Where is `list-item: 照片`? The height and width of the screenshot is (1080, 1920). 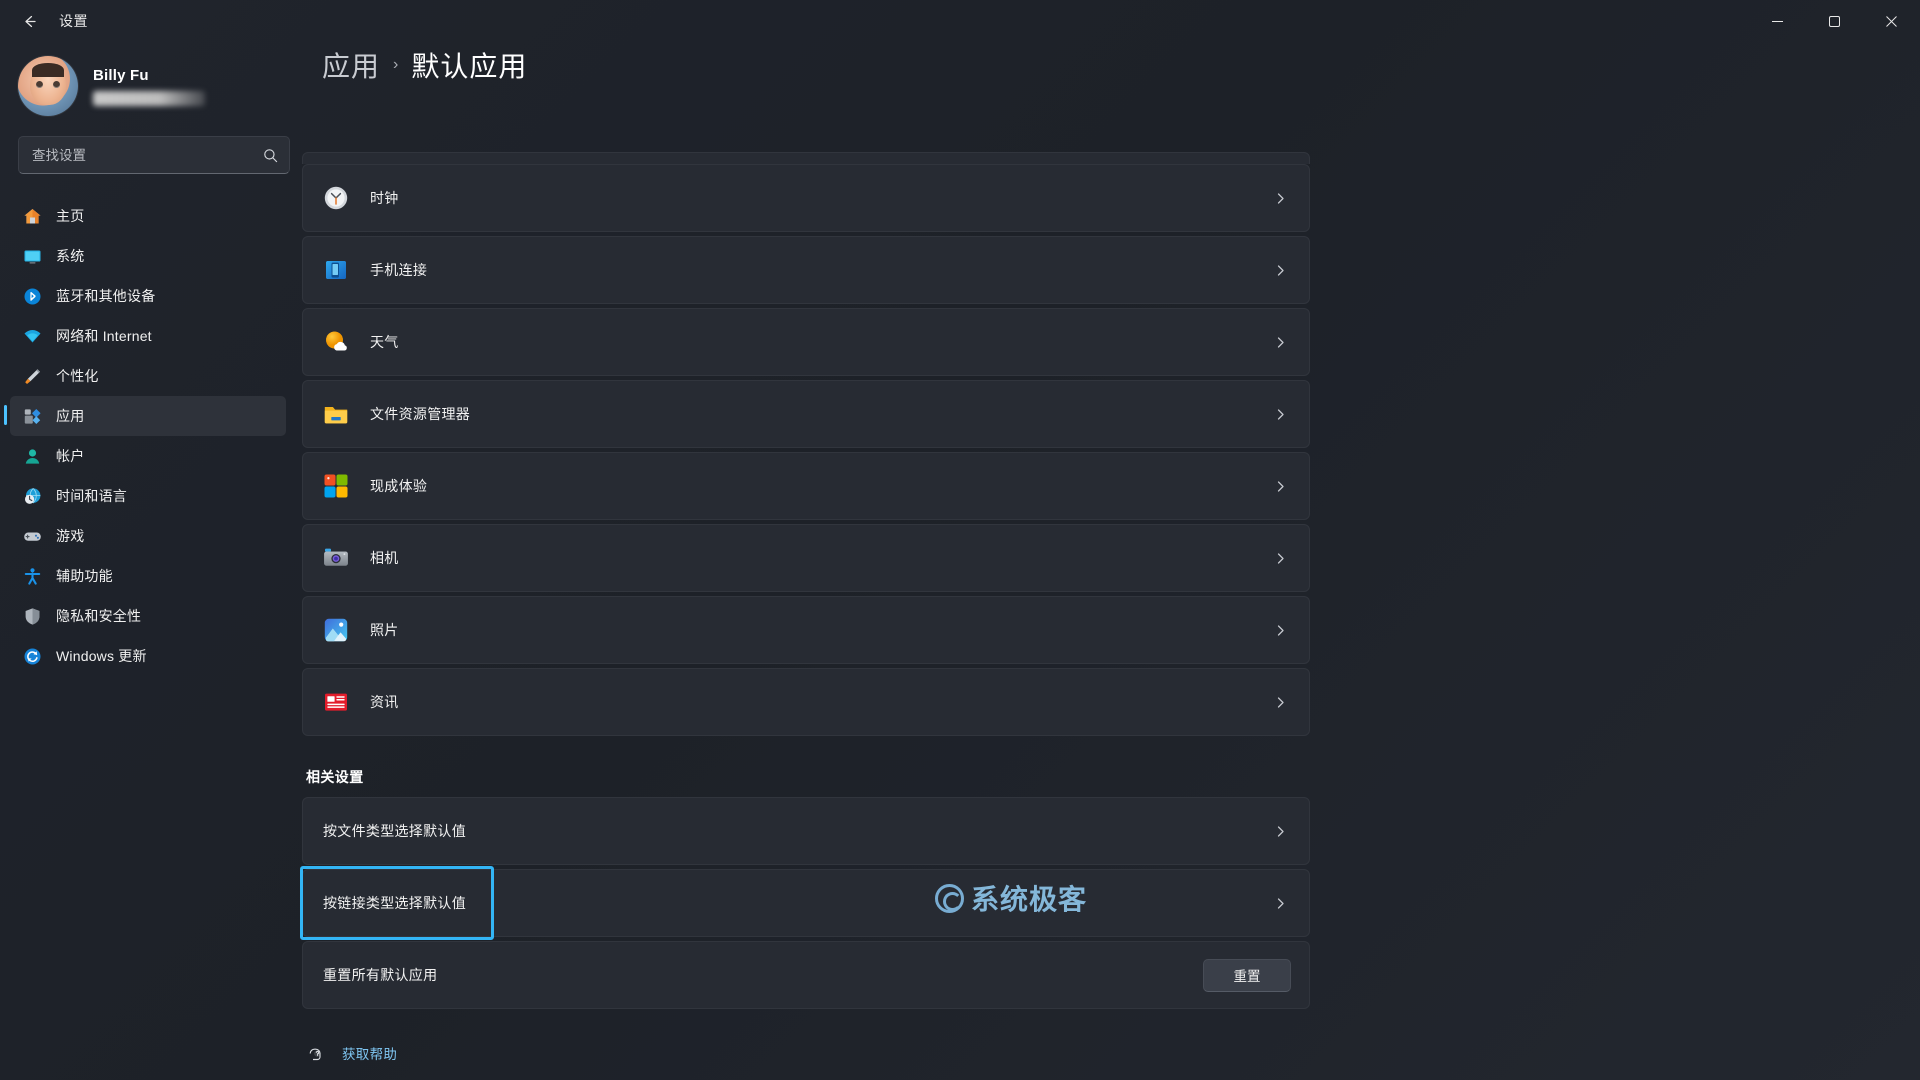
list-item: 照片 is located at coordinates (806, 630).